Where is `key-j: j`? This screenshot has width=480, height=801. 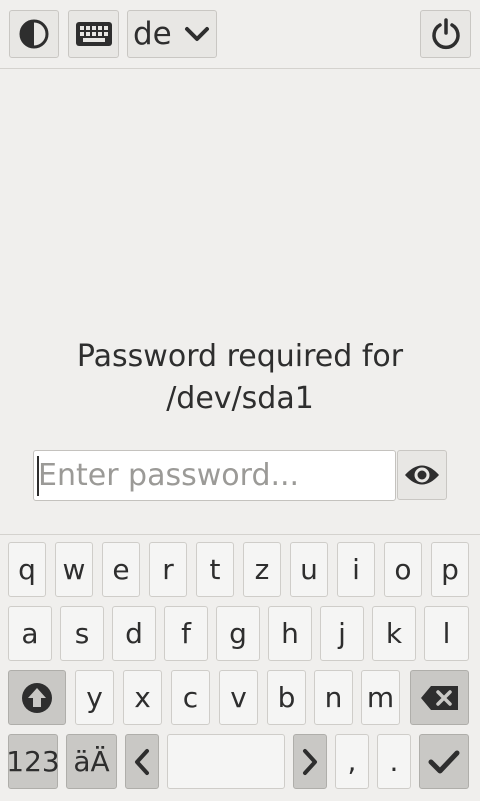 key-j: j is located at coordinates (342, 633).